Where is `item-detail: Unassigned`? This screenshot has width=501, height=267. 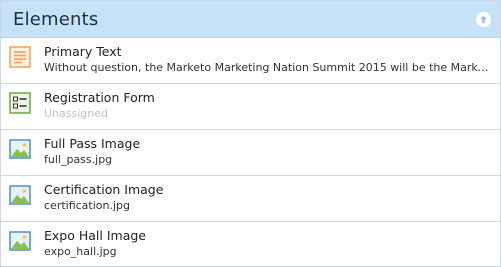
item-detail: Unassigned is located at coordinates (76, 113).